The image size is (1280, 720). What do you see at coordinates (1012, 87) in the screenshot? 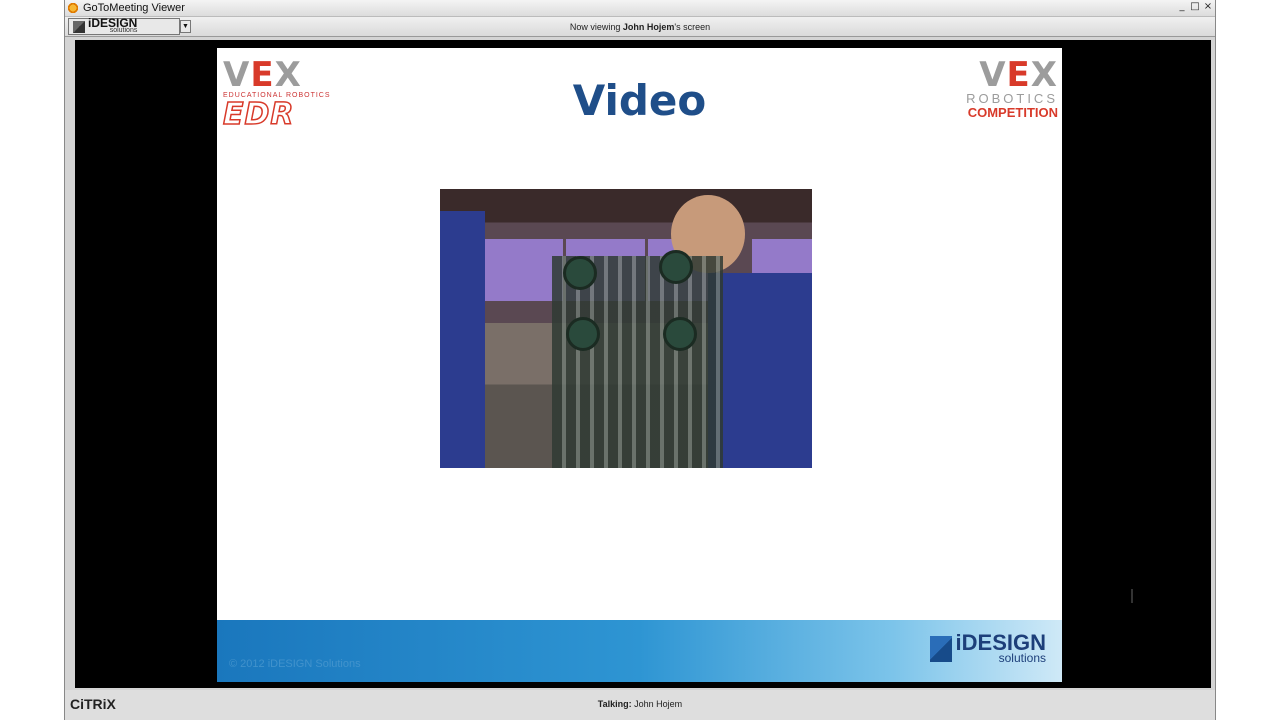
I see `vex-robotics-competition-logo: VEX ROBOTICS COMPETITION` at bounding box center [1012, 87].